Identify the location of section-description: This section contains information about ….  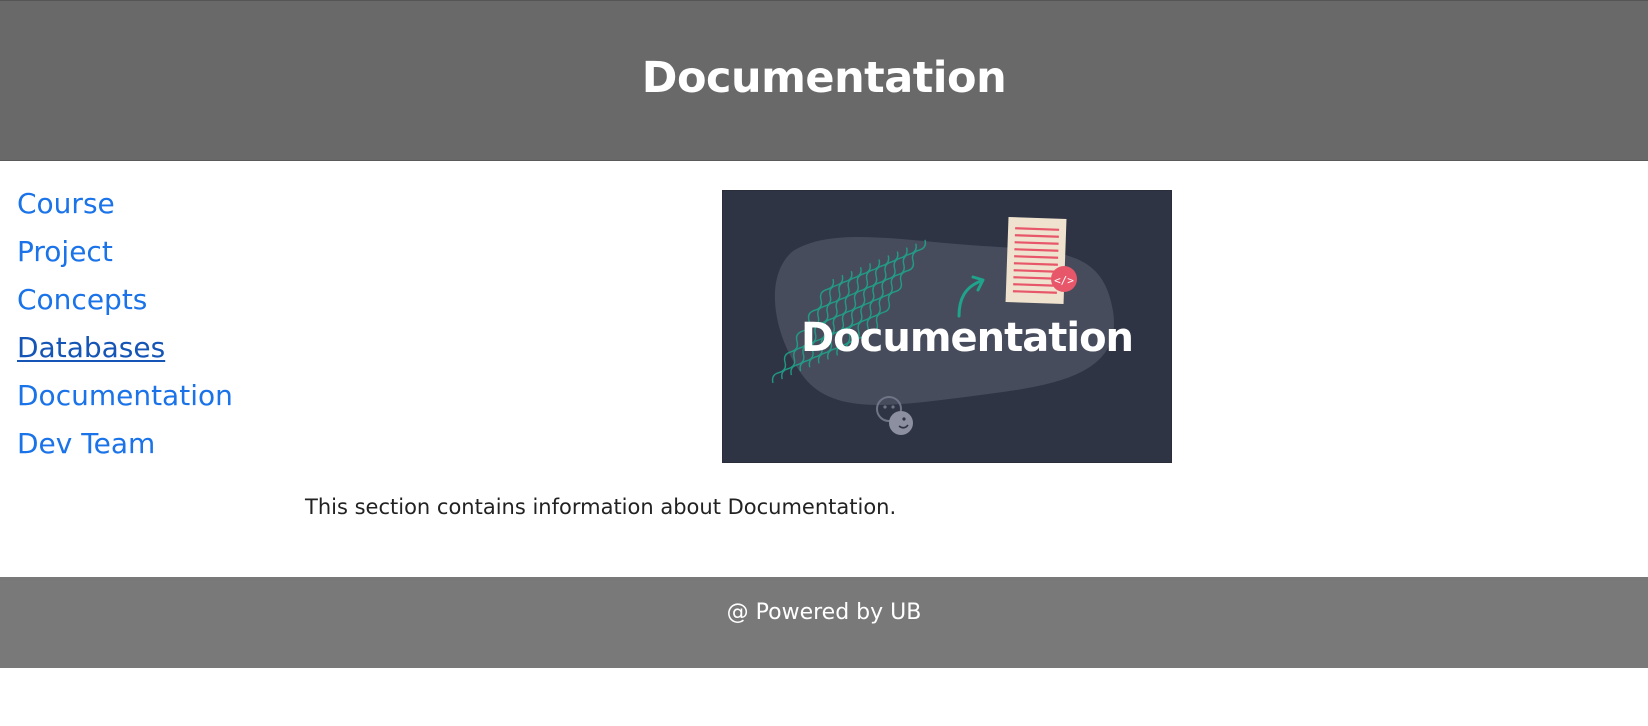
(601, 507).